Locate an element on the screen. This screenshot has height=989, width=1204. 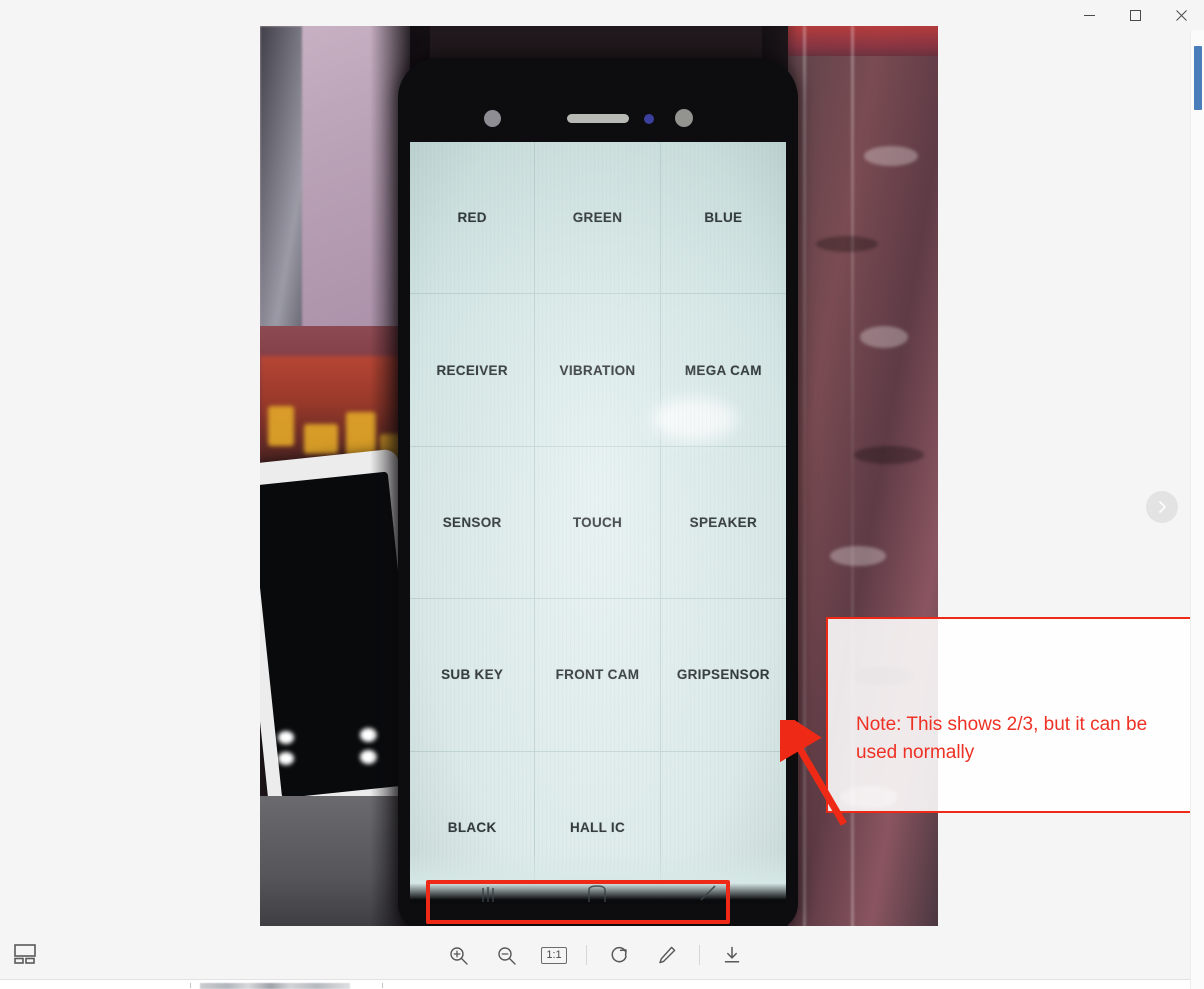
test-label: SPEAKER is located at coordinates (723, 522).